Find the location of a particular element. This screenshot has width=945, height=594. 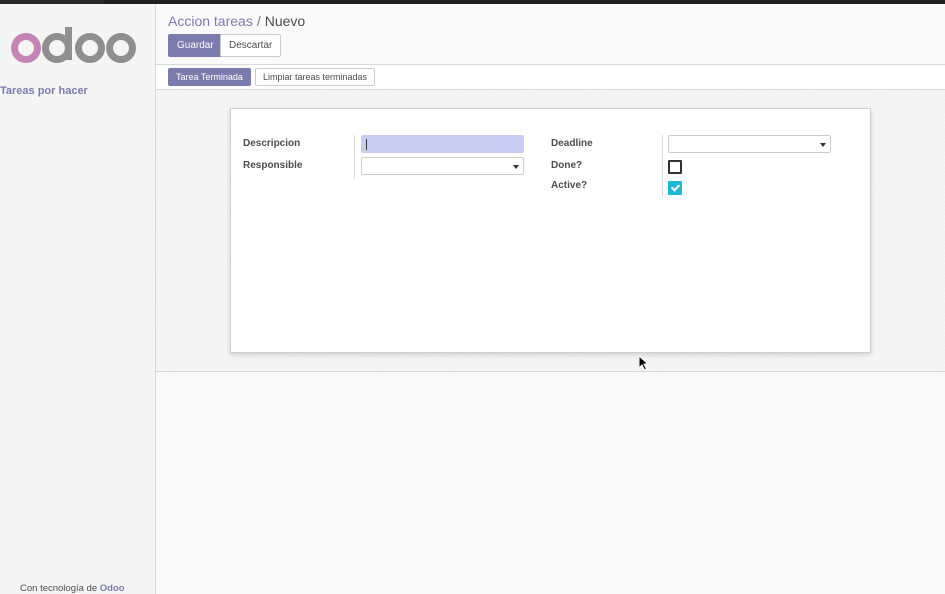

group-divider-left is located at coordinates (354, 157).